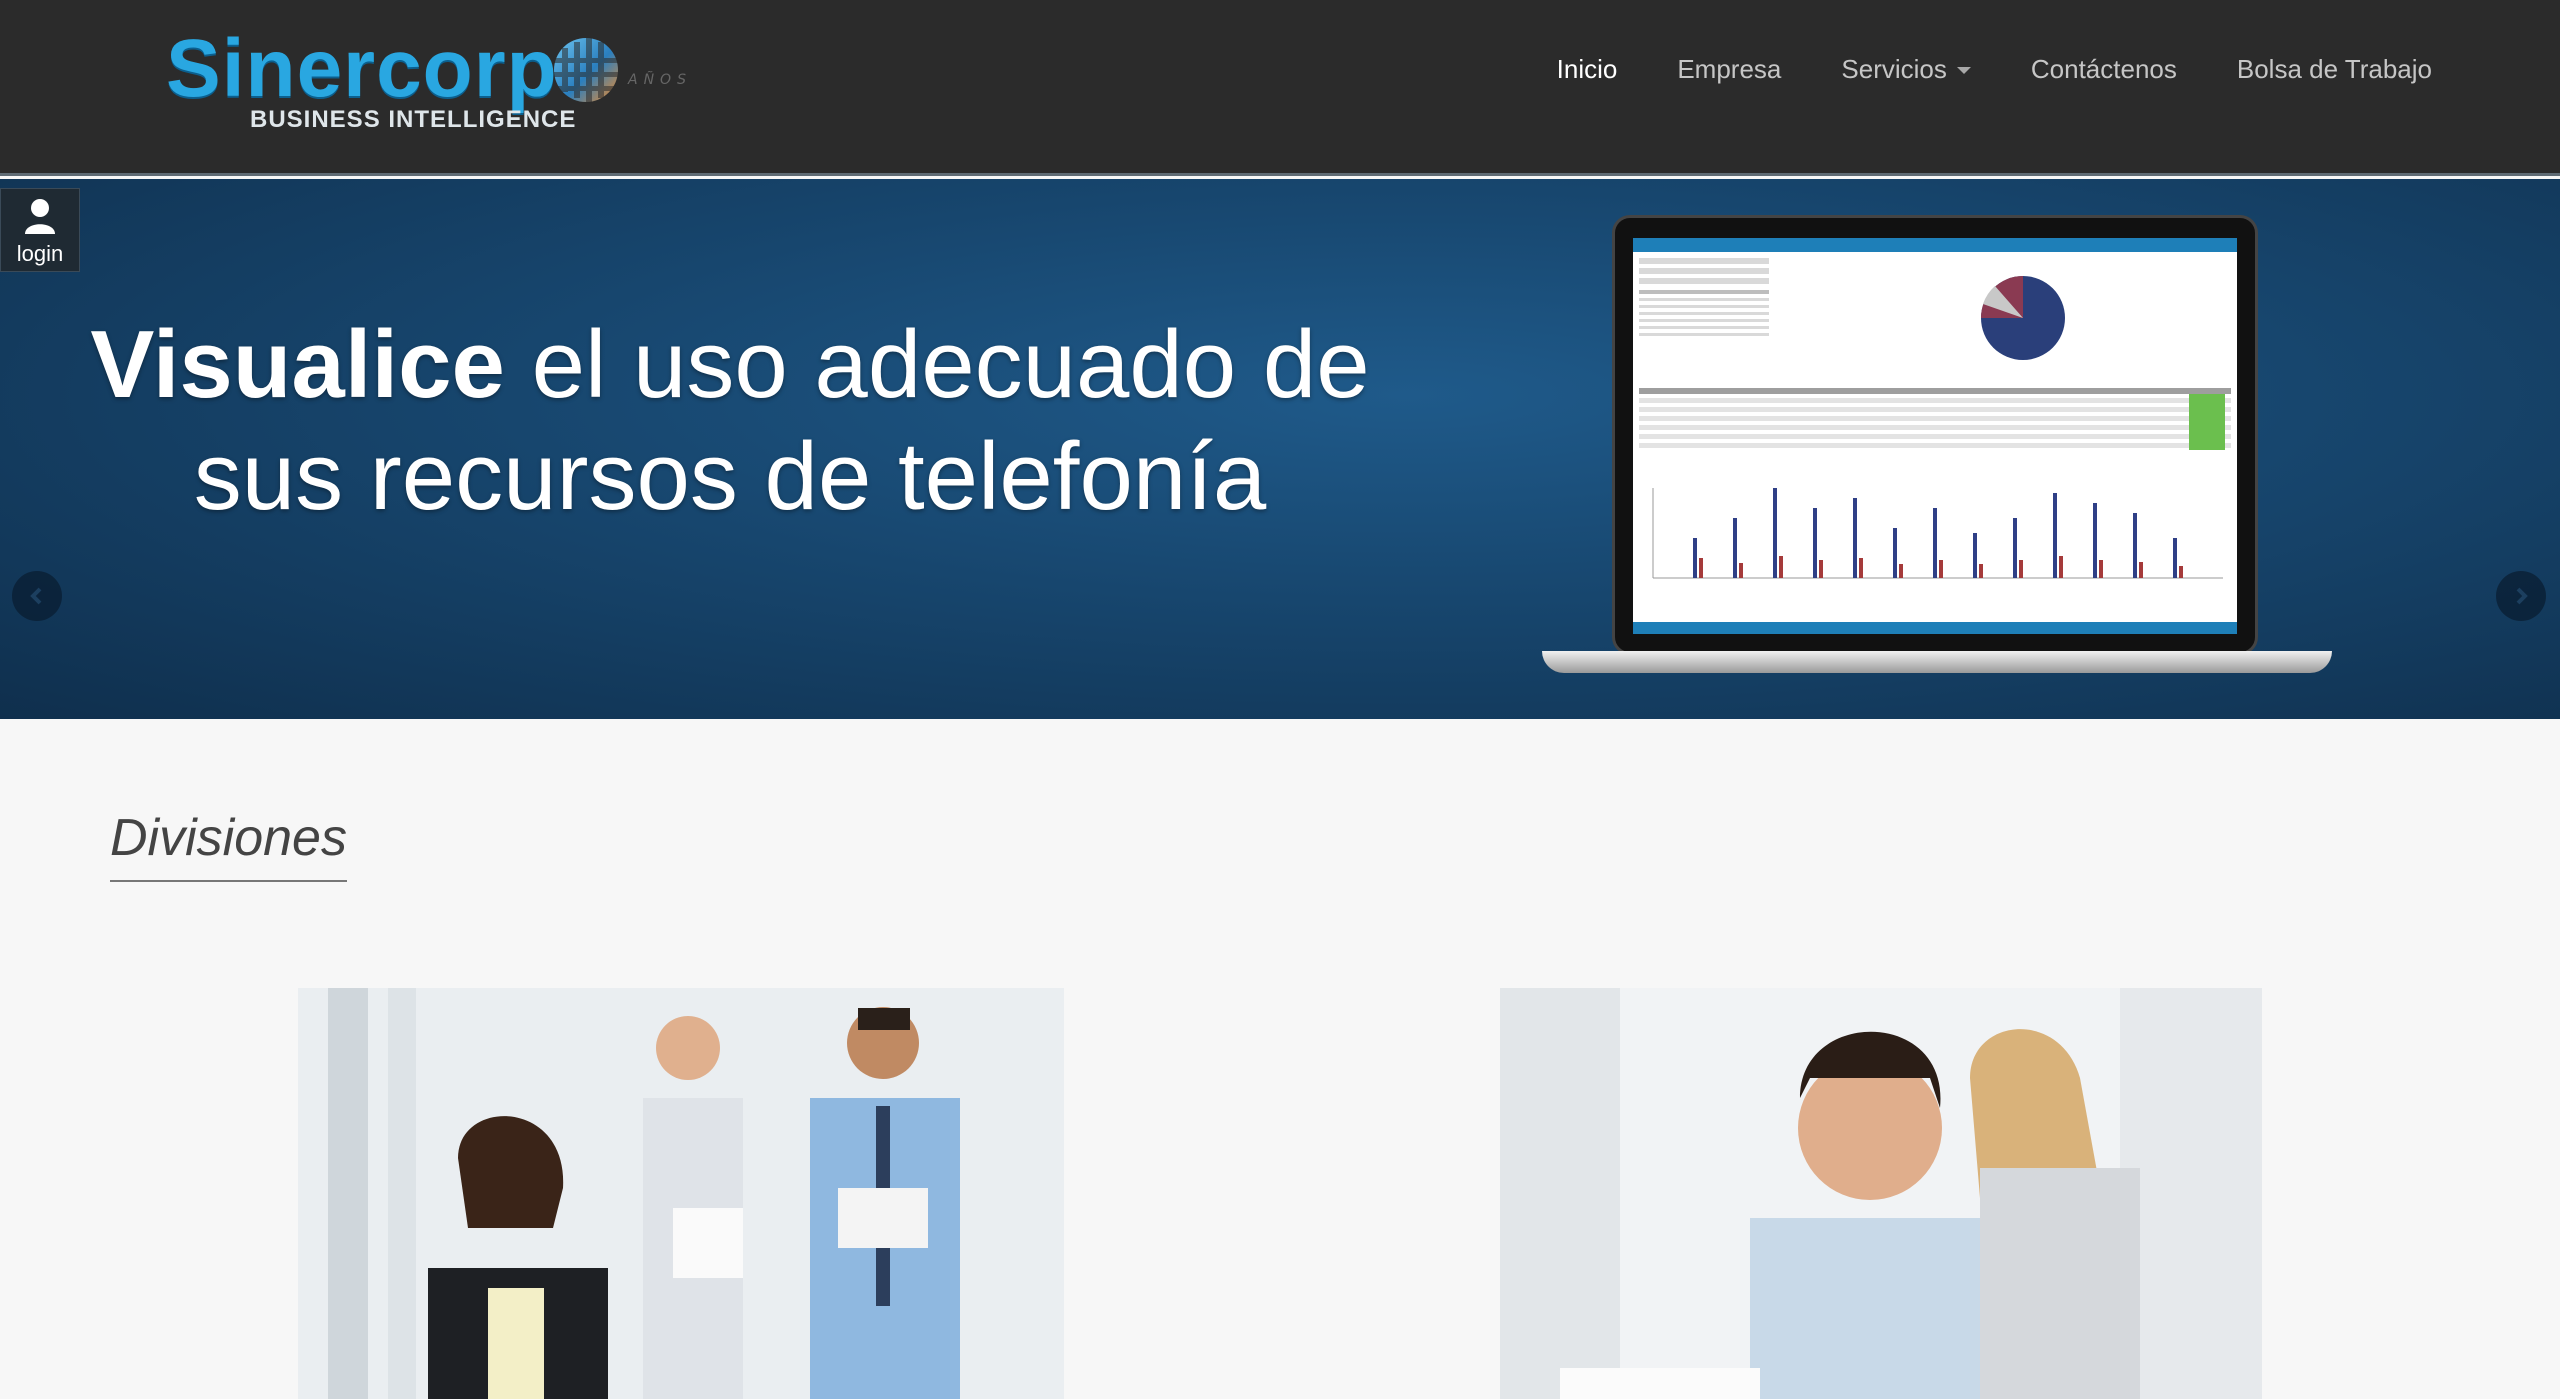 The height and width of the screenshot is (1399, 2560). What do you see at coordinates (362, 68) in the screenshot?
I see `logo-wordmark: Sinercorp` at bounding box center [362, 68].